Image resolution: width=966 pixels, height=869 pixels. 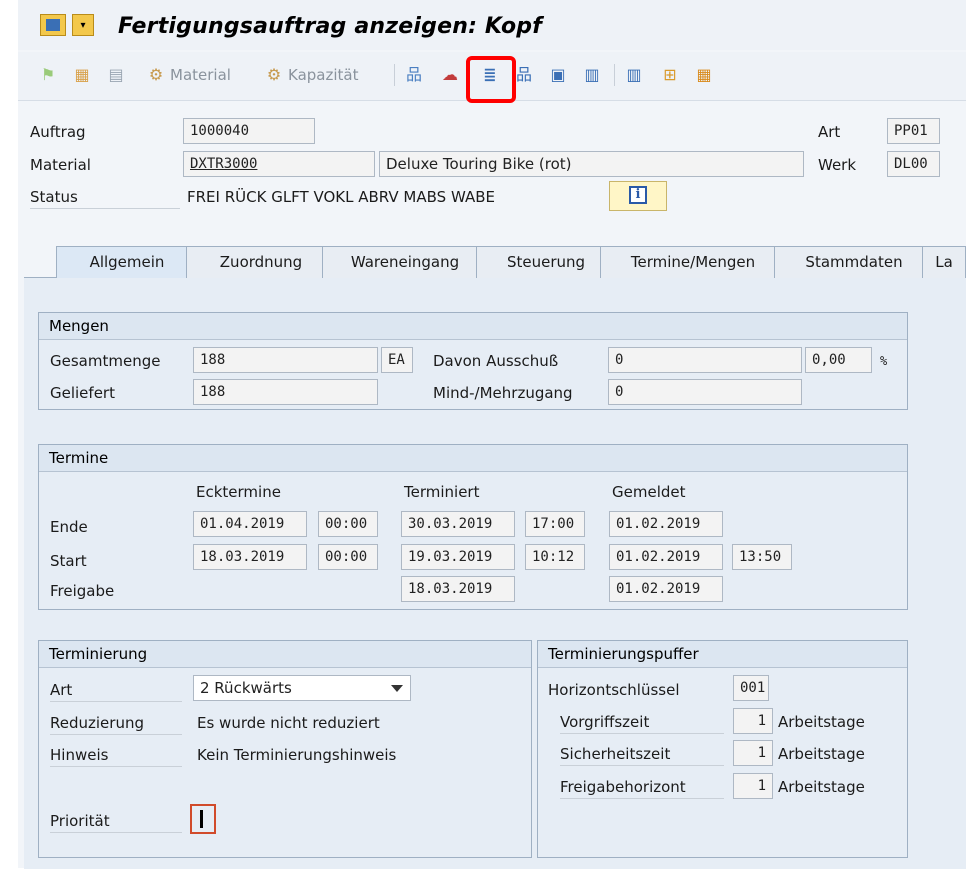 I want to click on plant-field: DL00, so click(x=913, y=164).